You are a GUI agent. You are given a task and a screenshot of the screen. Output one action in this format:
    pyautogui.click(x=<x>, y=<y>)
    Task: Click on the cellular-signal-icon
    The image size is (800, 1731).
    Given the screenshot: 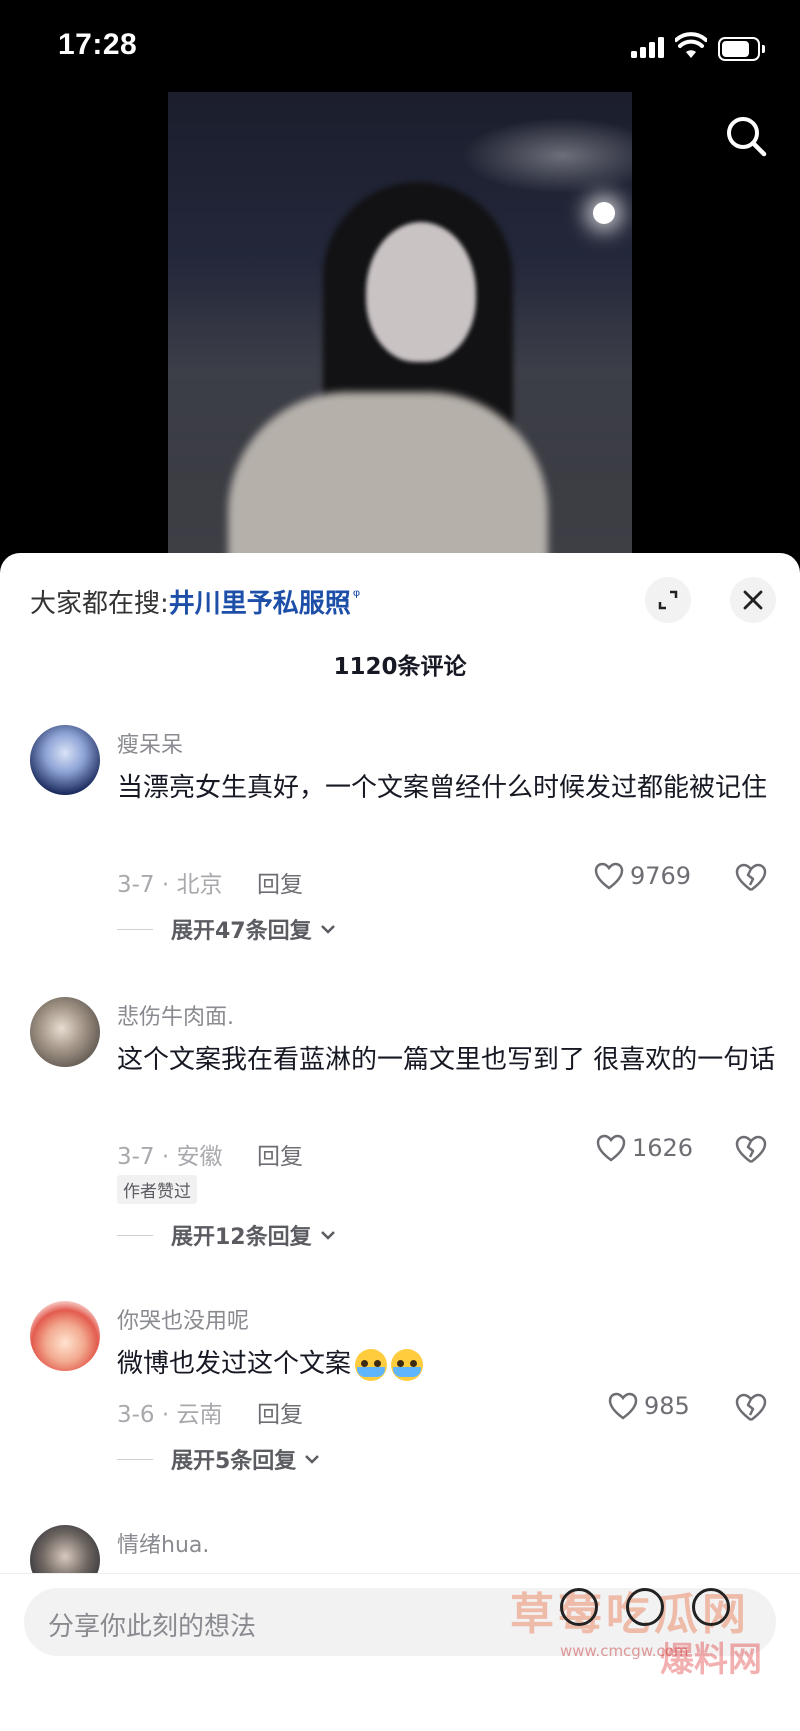 What is the action you would take?
    pyautogui.click(x=648, y=47)
    